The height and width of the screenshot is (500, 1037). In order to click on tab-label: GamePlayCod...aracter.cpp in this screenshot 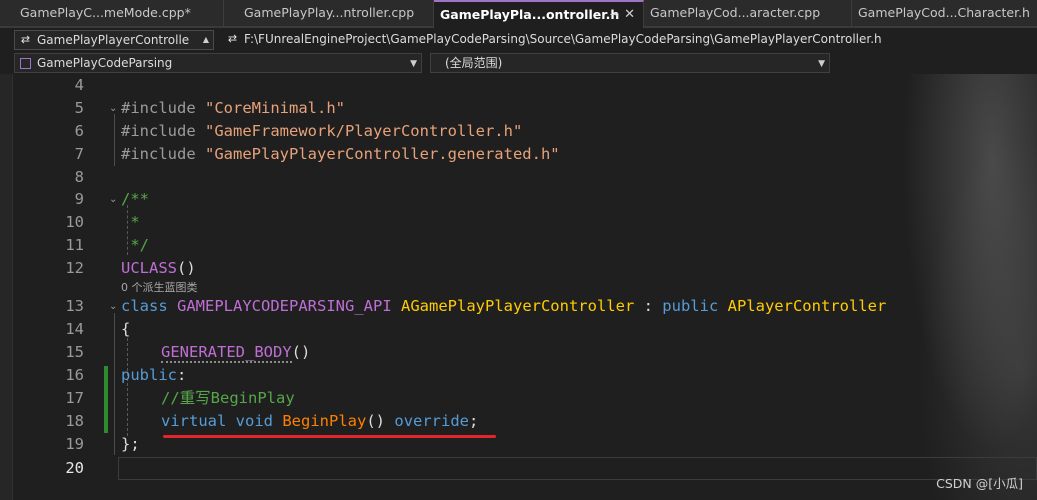, I will do `click(735, 12)`.